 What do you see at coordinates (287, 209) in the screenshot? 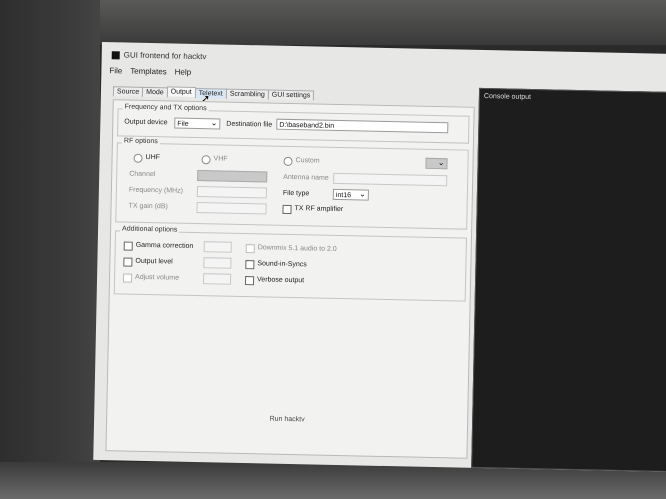
I see `tx-rf-amplifier-checkbox` at bounding box center [287, 209].